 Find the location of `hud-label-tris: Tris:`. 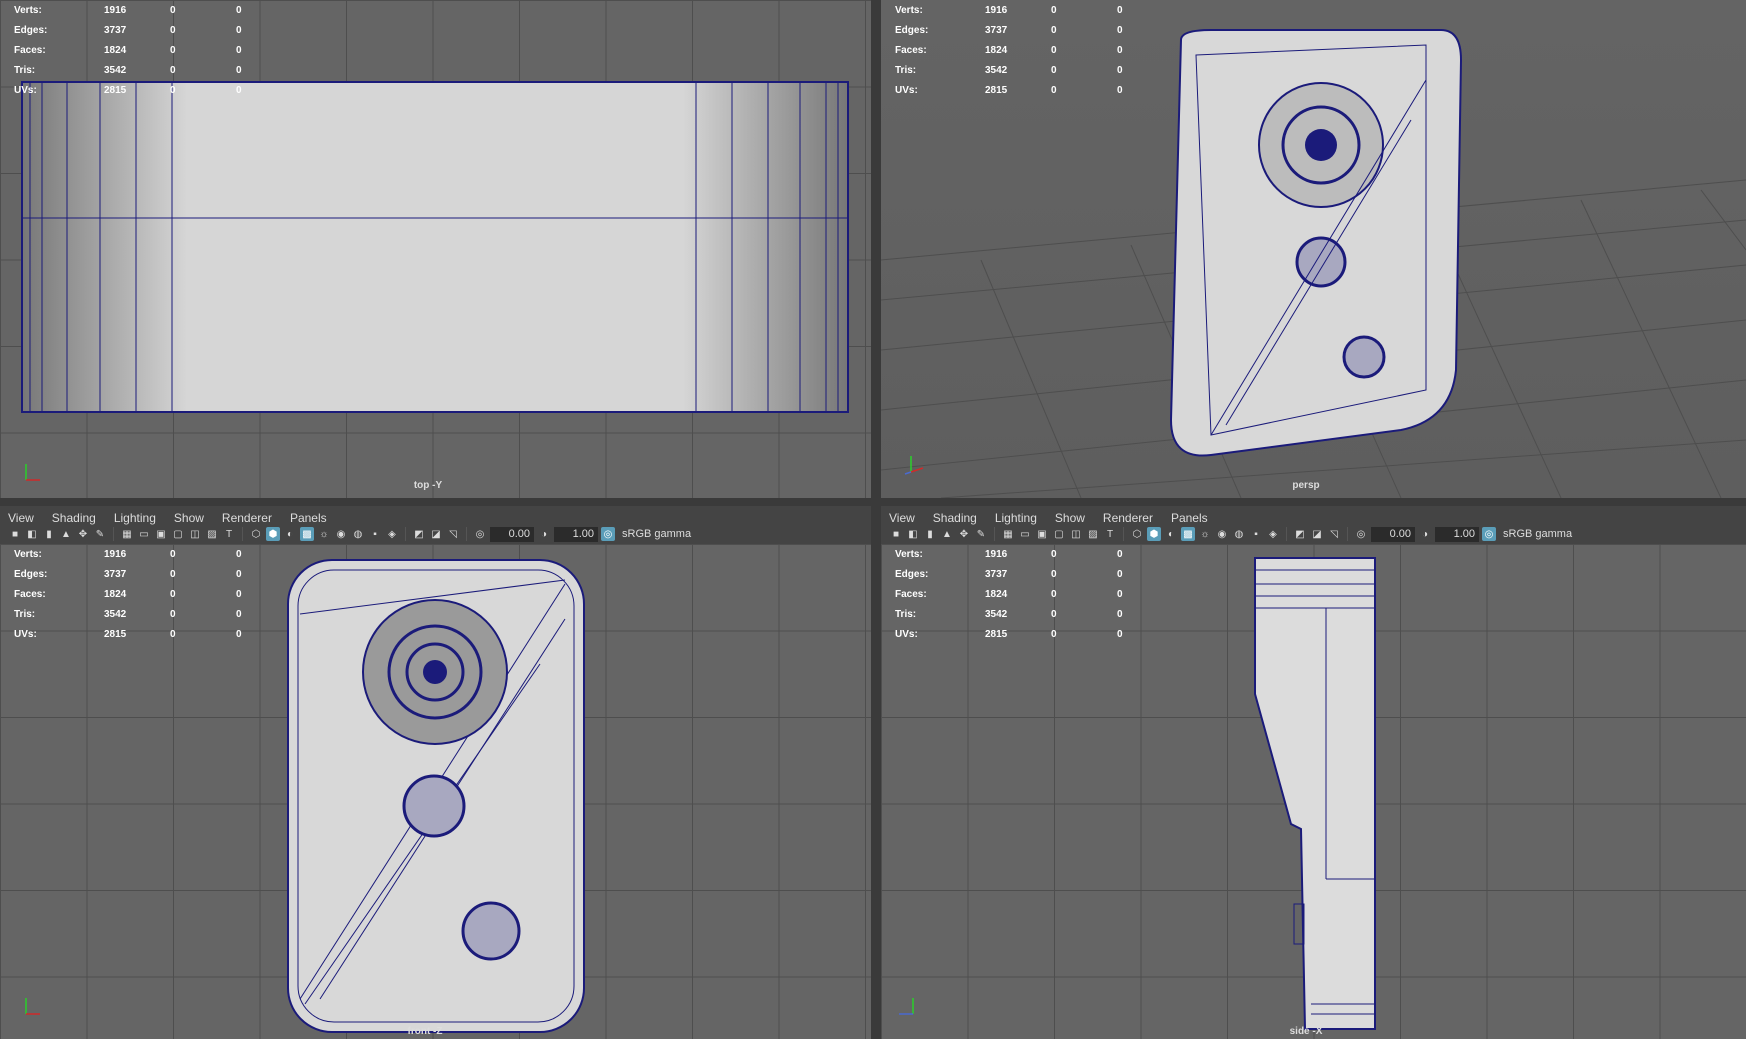

hud-label-tris: Tris: is located at coordinates (25, 70).